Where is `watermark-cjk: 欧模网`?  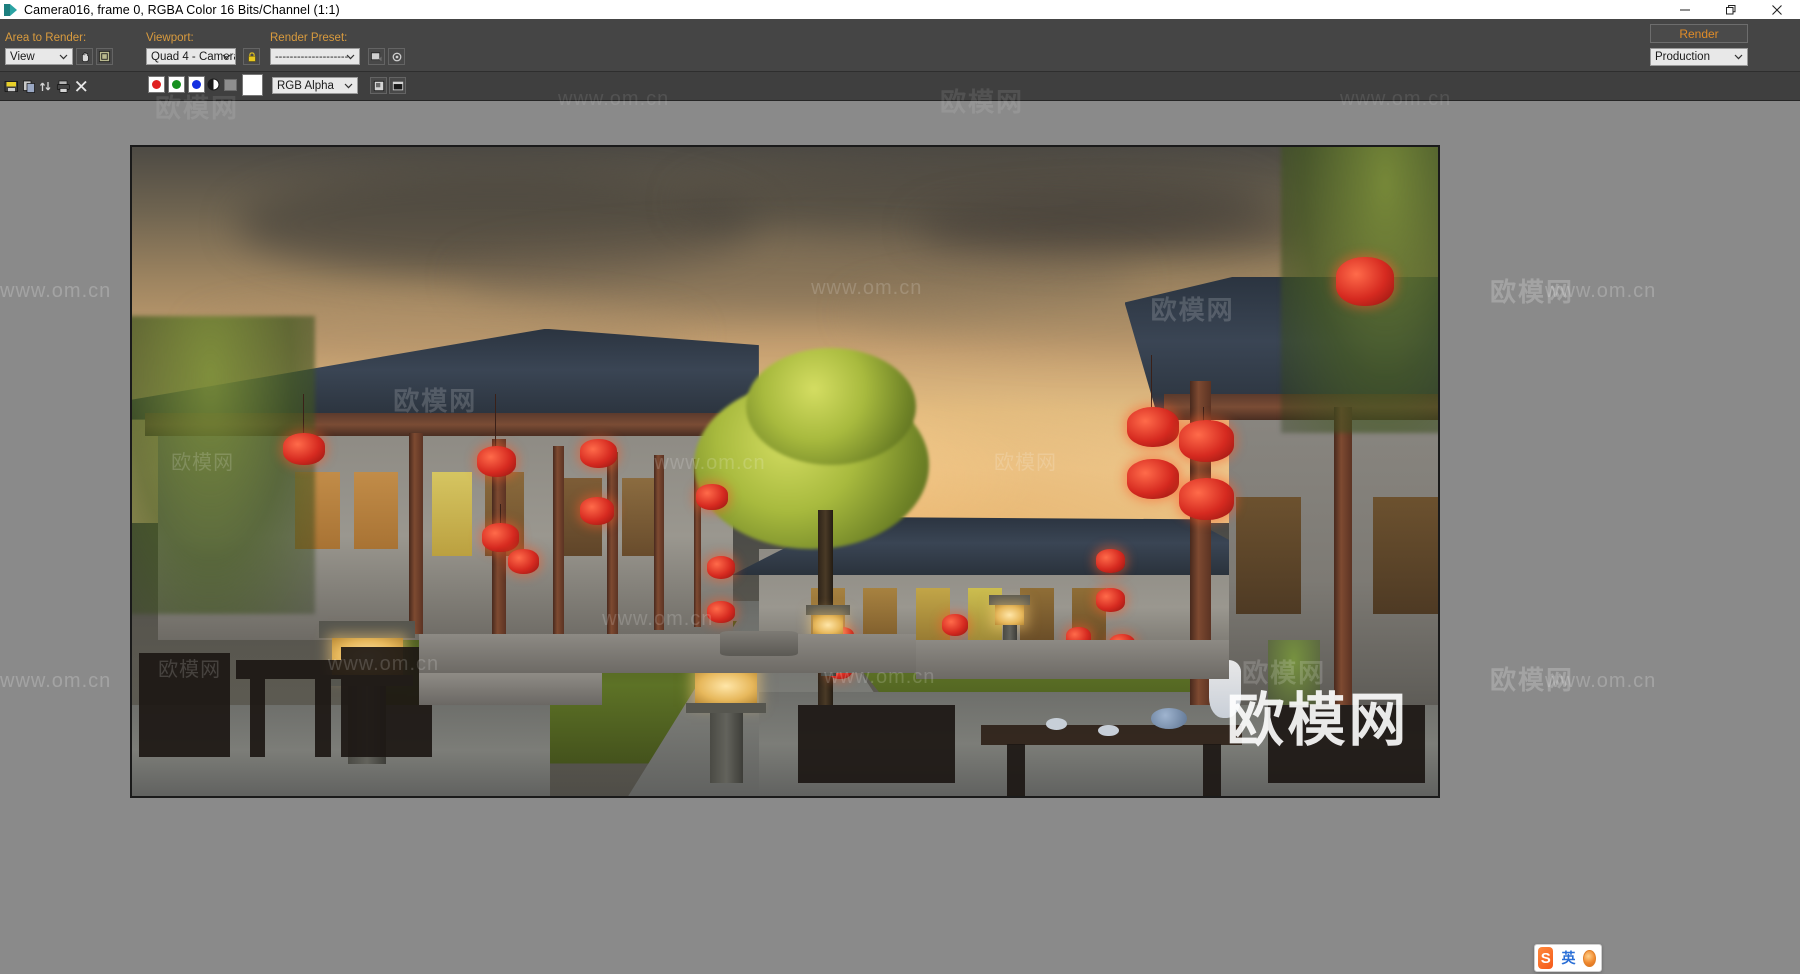 watermark-cjk: 欧模网 is located at coordinates (1532, 292).